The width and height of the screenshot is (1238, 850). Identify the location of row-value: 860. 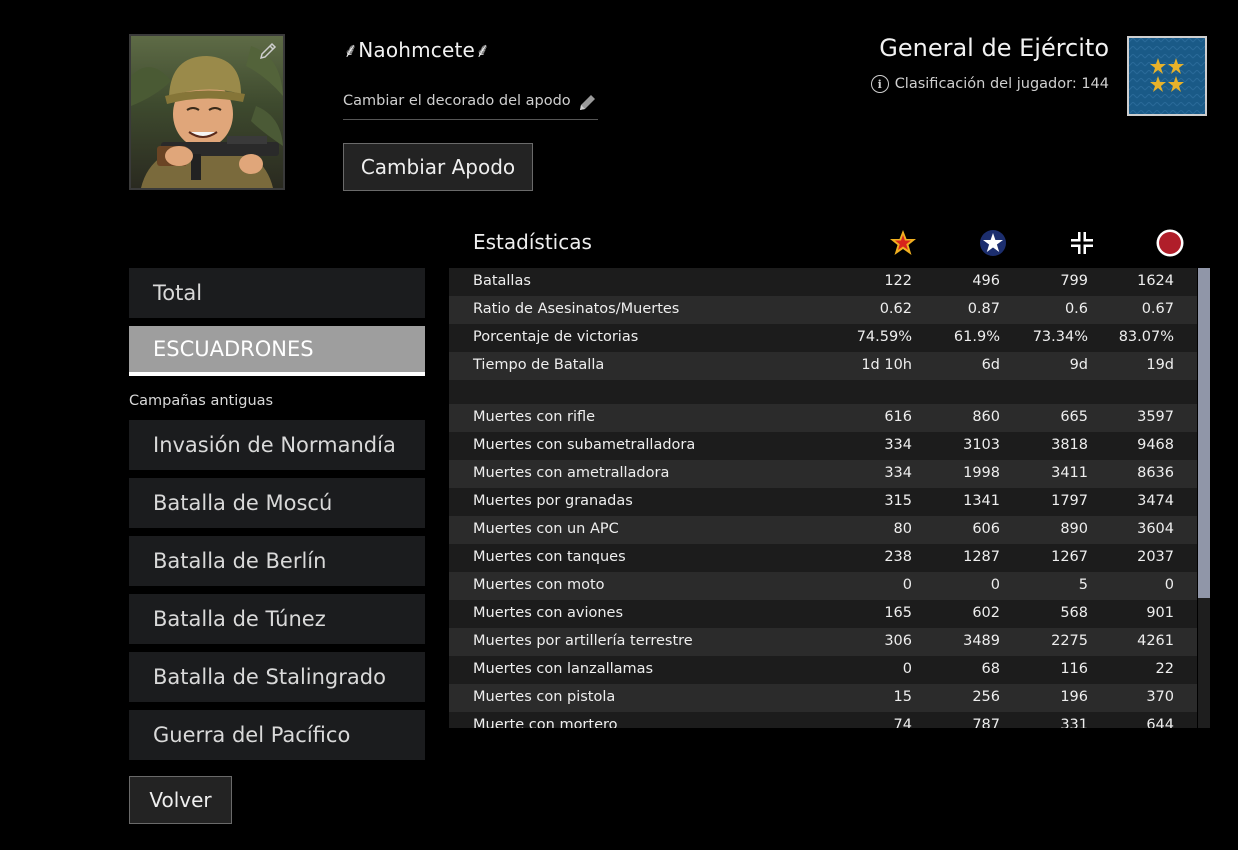
(986, 417).